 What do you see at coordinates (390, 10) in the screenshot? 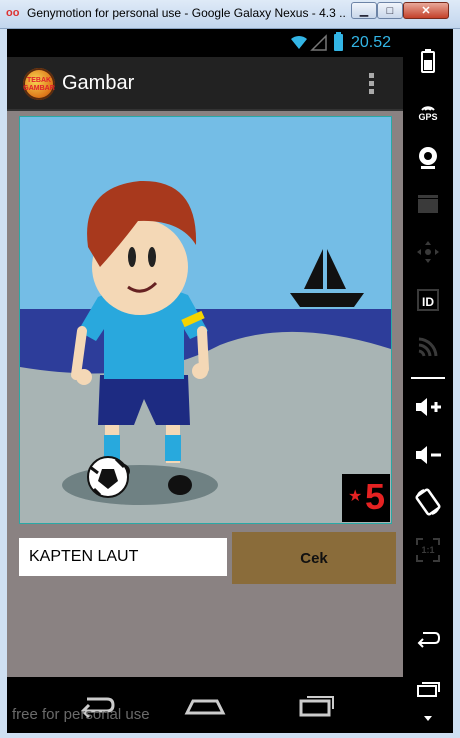
I see `maximize-button: □` at bounding box center [390, 10].